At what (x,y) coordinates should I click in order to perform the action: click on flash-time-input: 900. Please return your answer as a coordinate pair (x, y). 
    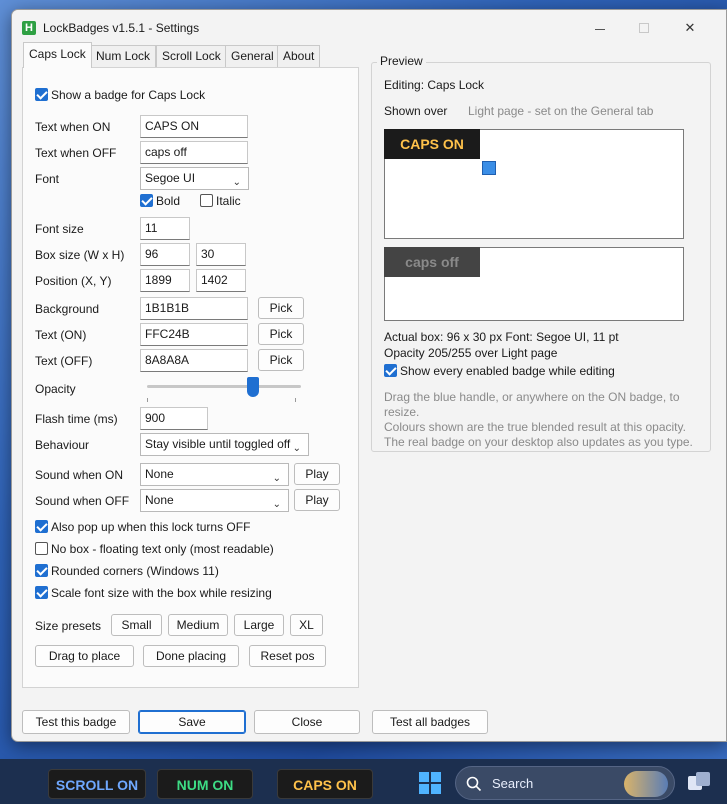
    Looking at the image, I should click on (174, 418).